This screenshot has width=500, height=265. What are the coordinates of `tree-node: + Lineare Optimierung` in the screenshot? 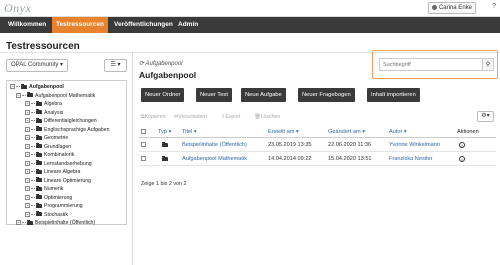 It's located at (58, 181).